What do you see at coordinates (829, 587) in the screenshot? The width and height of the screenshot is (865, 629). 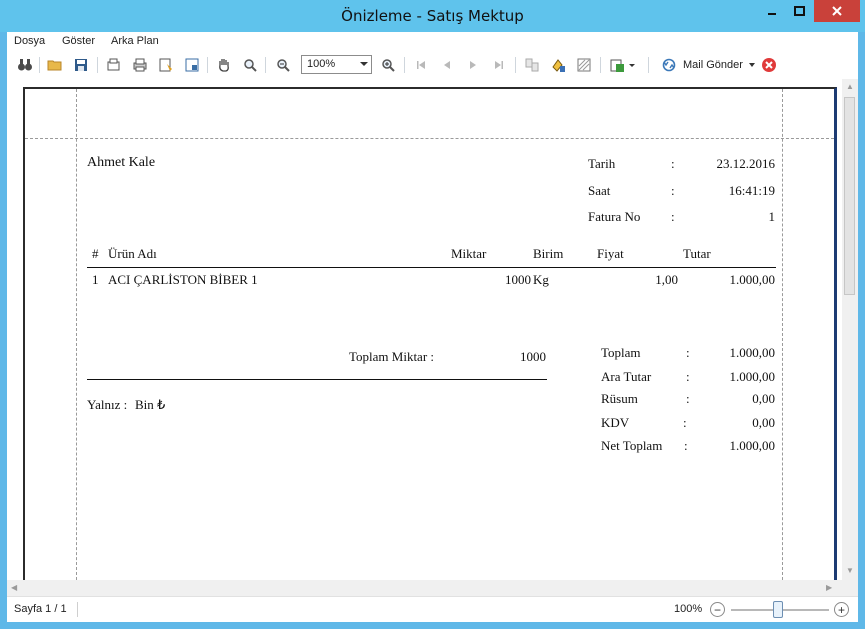 I see `scroll-right-icon: ▶` at bounding box center [829, 587].